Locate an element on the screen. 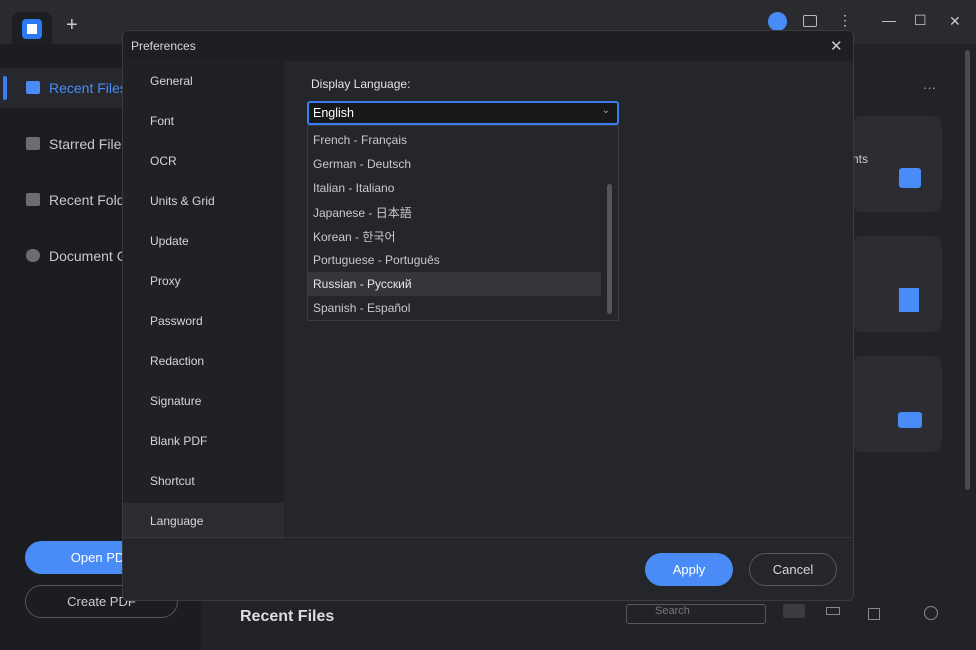 The height and width of the screenshot is (650, 976). cloud-icon is located at coordinates (33, 255).